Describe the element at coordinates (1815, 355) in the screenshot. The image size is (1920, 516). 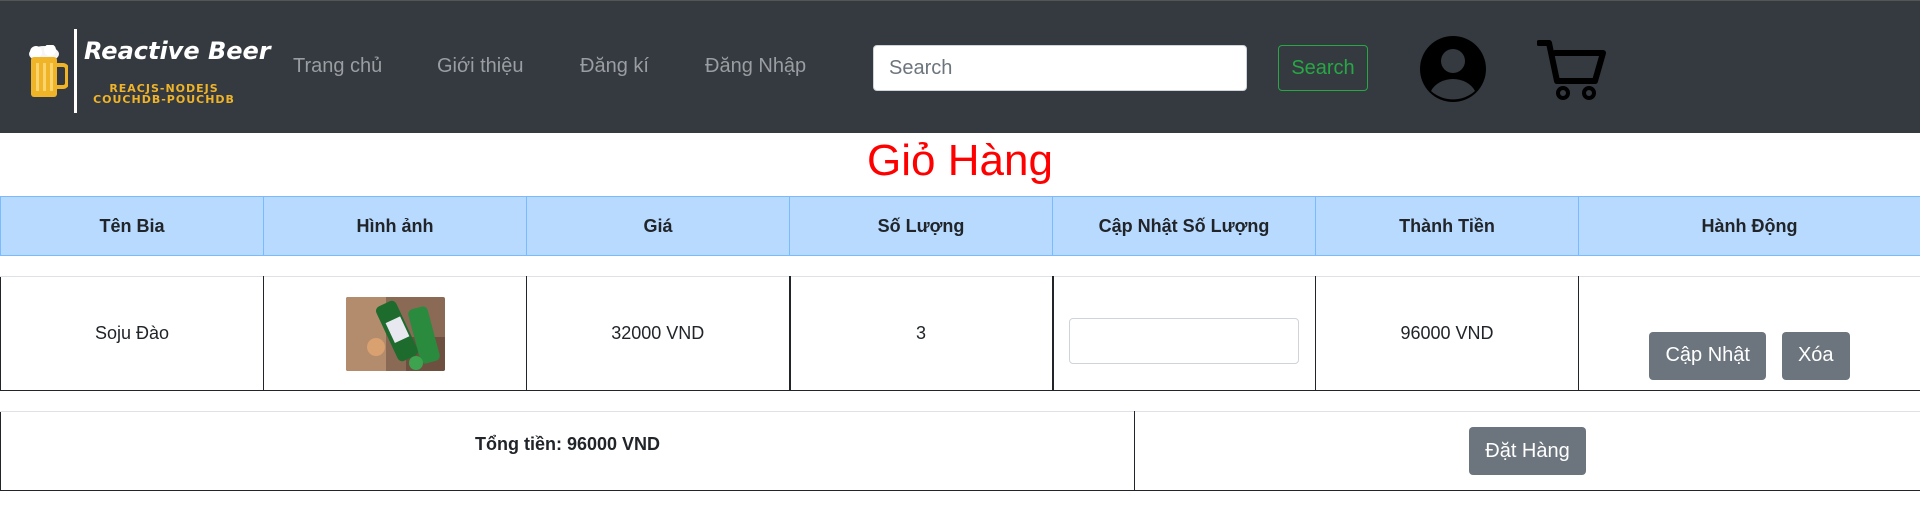
I see `delete-item-button: Xóa` at that location.